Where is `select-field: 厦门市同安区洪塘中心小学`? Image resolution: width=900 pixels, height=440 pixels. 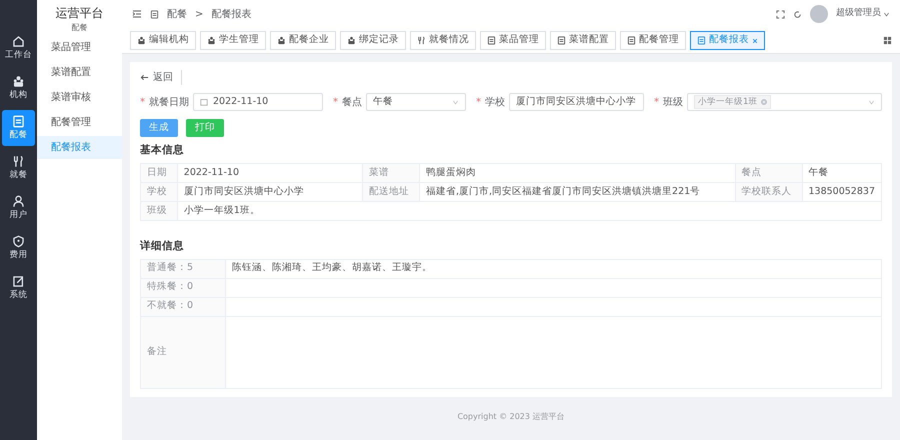 select-field: 厦门市同安区洪塘中心小学 is located at coordinates (576, 102).